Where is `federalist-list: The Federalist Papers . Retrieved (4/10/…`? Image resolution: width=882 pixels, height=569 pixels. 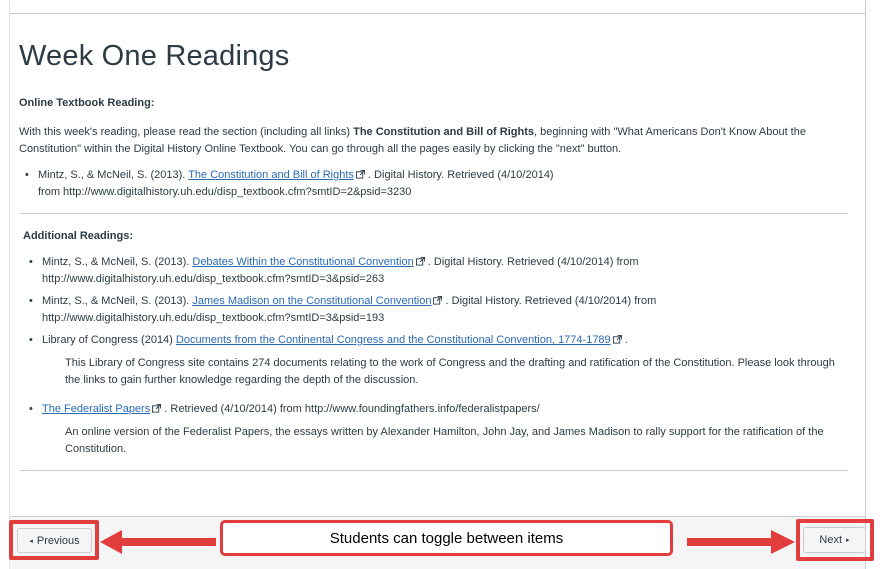 federalist-list: The Federalist Papers . Retrieved (4/10/… is located at coordinates (438, 409).